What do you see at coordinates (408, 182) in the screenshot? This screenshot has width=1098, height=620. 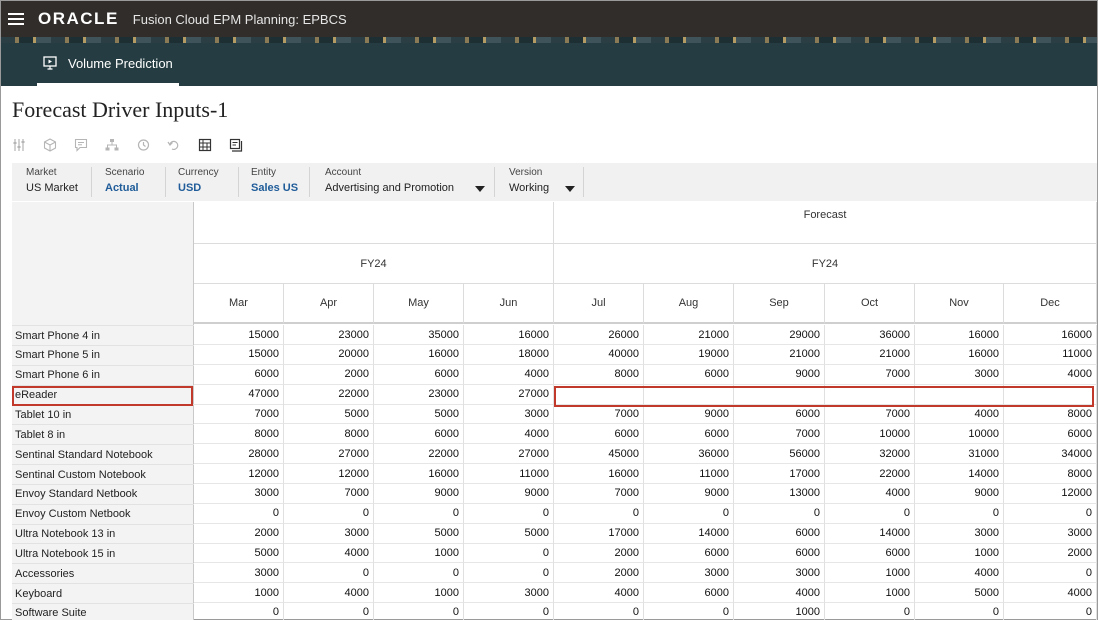 I see `pov-account: Account Advertising and Promotion` at bounding box center [408, 182].